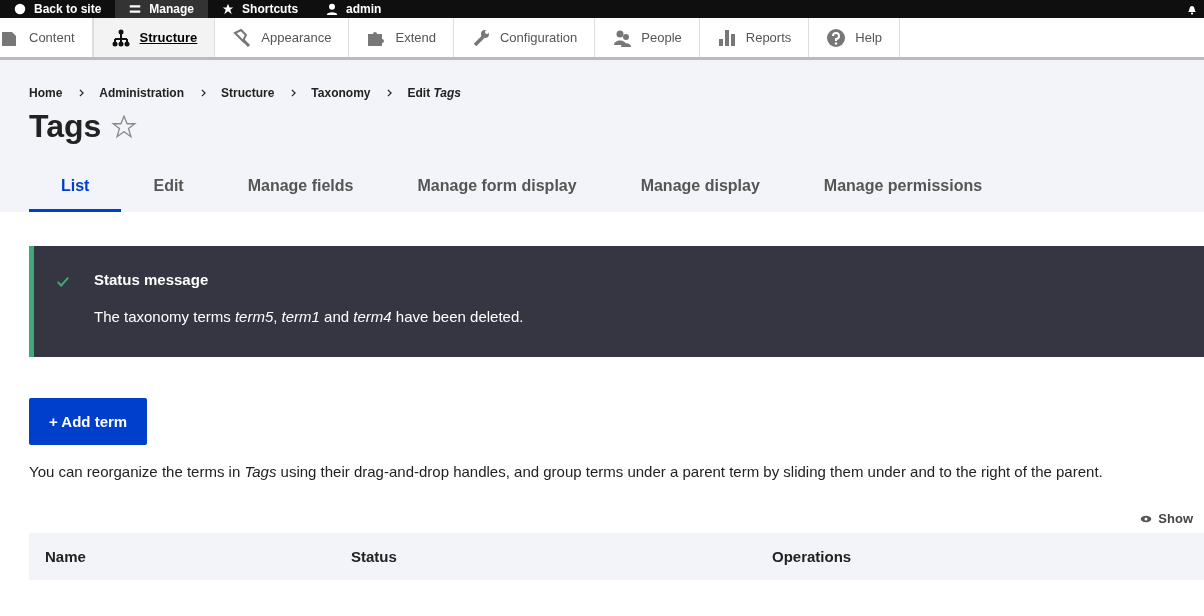  I want to click on tab: Manage form display, so click(497, 188).